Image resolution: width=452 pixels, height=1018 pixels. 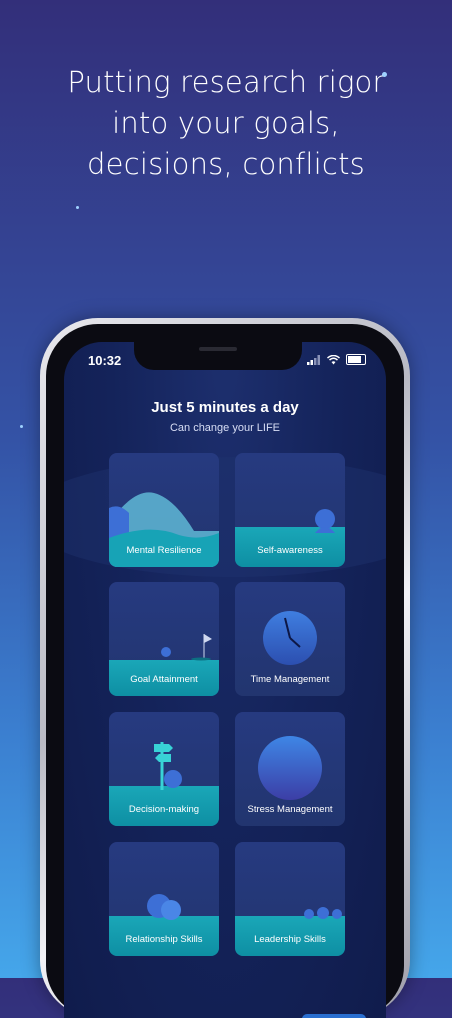 I want to click on battery-icon, so click(x=356, y=359).